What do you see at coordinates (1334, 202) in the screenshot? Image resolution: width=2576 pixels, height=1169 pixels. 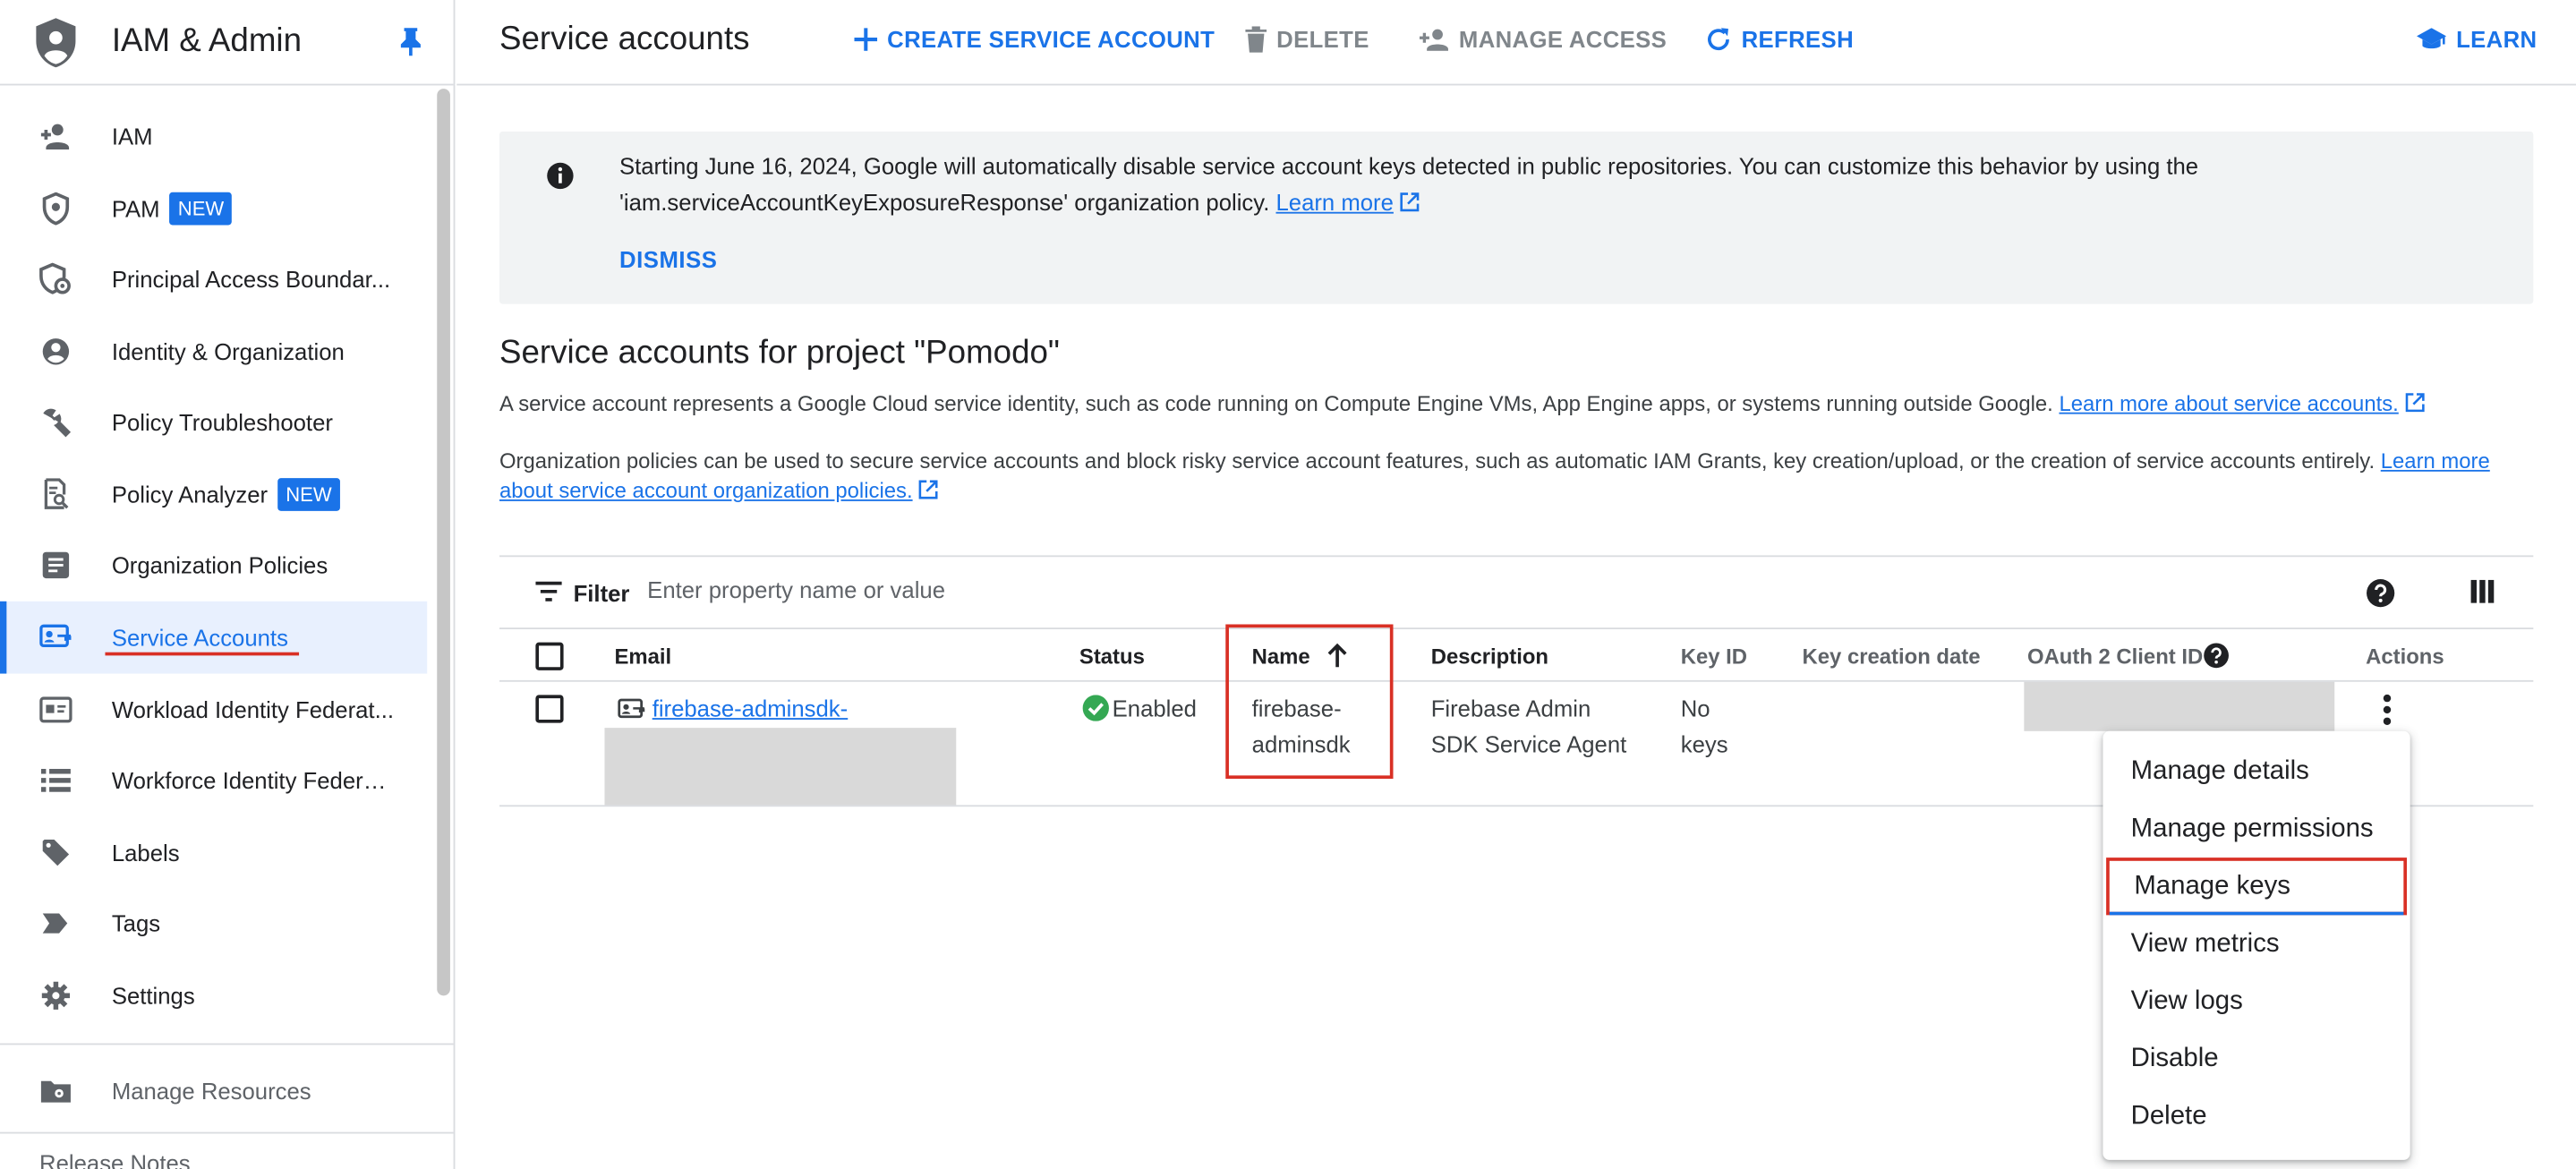 I see `banner-learn-more-link: Learn more` at bounding box center [1334, 202].